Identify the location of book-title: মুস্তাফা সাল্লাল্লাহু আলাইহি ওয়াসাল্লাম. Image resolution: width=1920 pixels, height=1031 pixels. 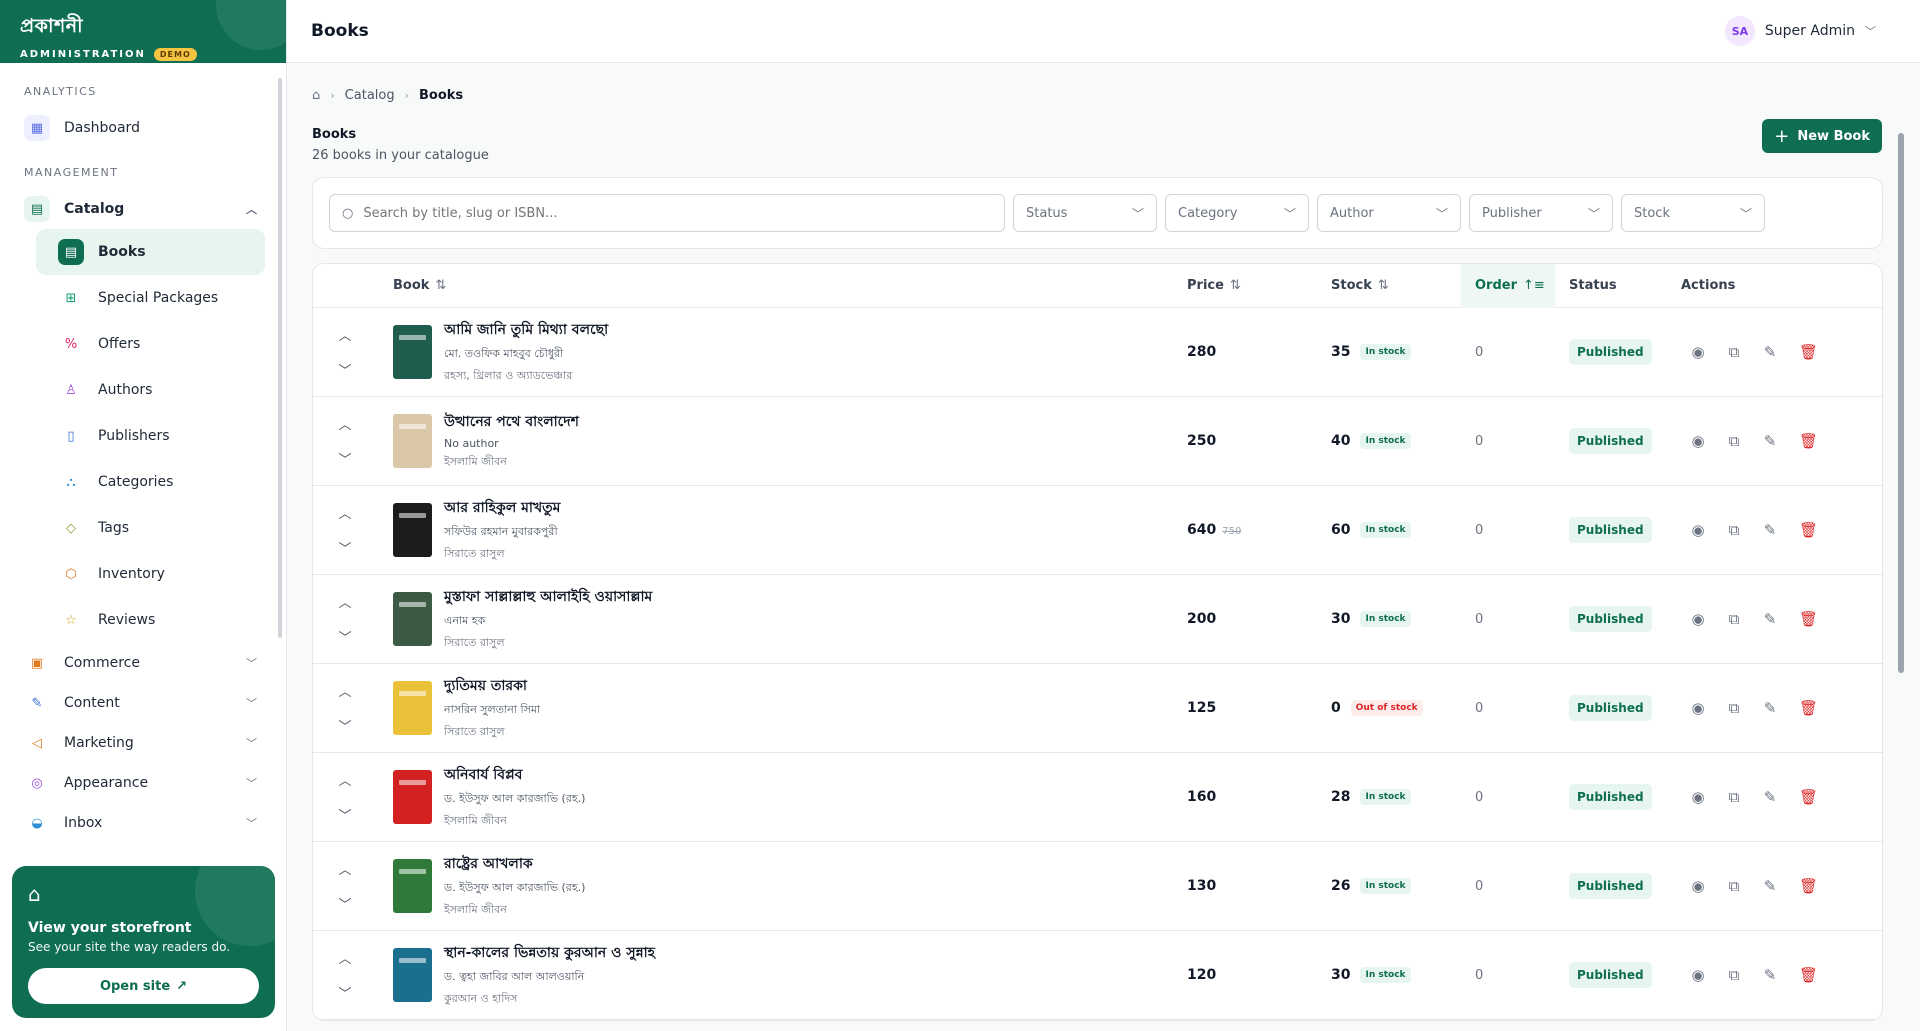
(548, 597).